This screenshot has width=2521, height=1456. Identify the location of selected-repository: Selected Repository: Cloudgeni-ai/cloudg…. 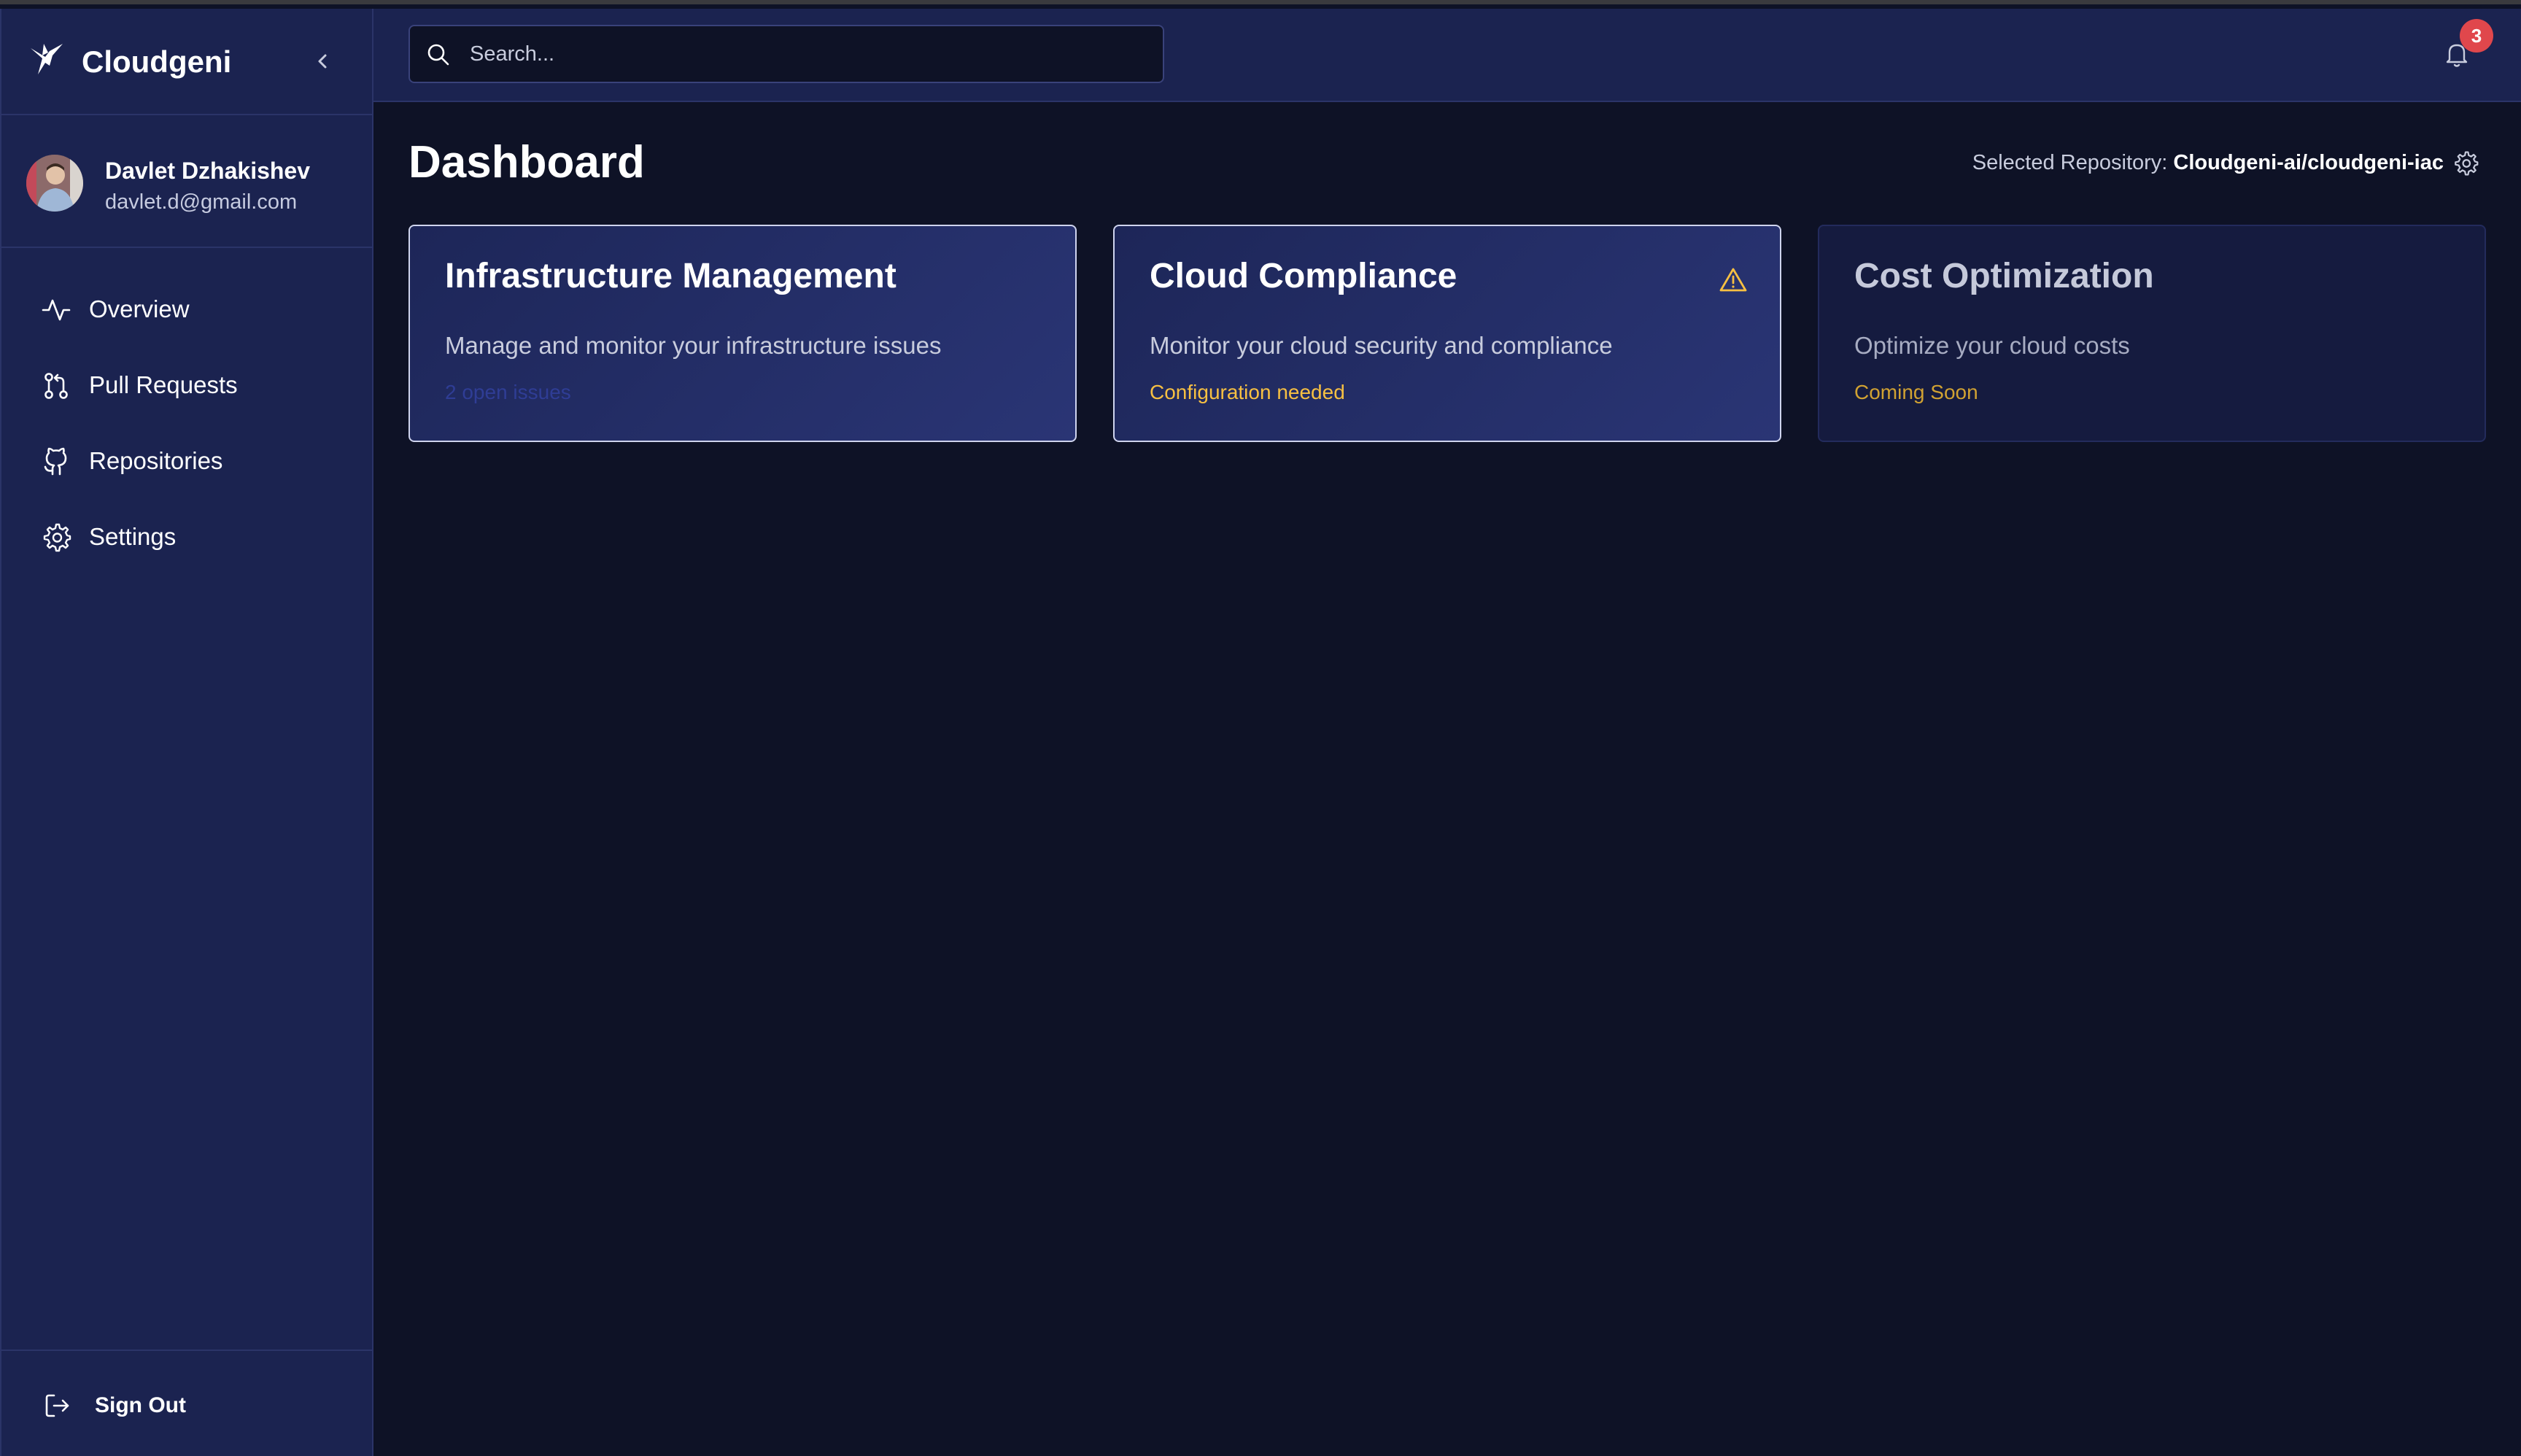
(2208, 163).